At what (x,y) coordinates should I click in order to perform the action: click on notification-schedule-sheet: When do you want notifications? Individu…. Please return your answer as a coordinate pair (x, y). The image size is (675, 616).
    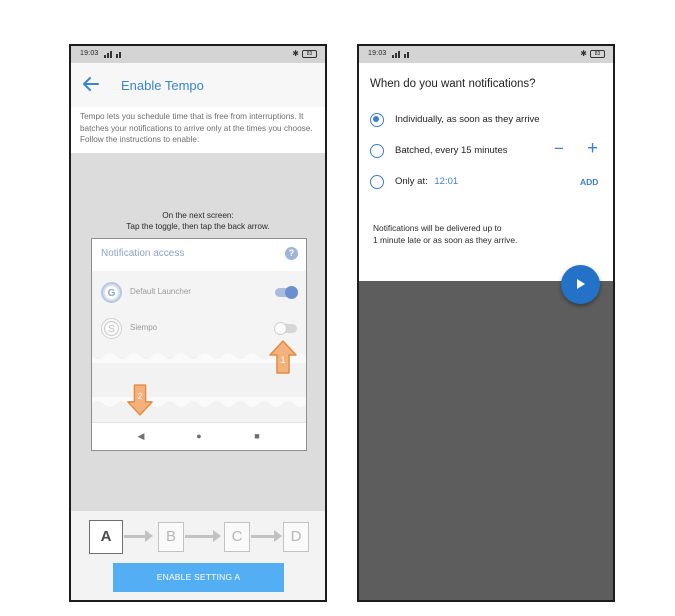
    Looking at the image, I should click on (486, 172).